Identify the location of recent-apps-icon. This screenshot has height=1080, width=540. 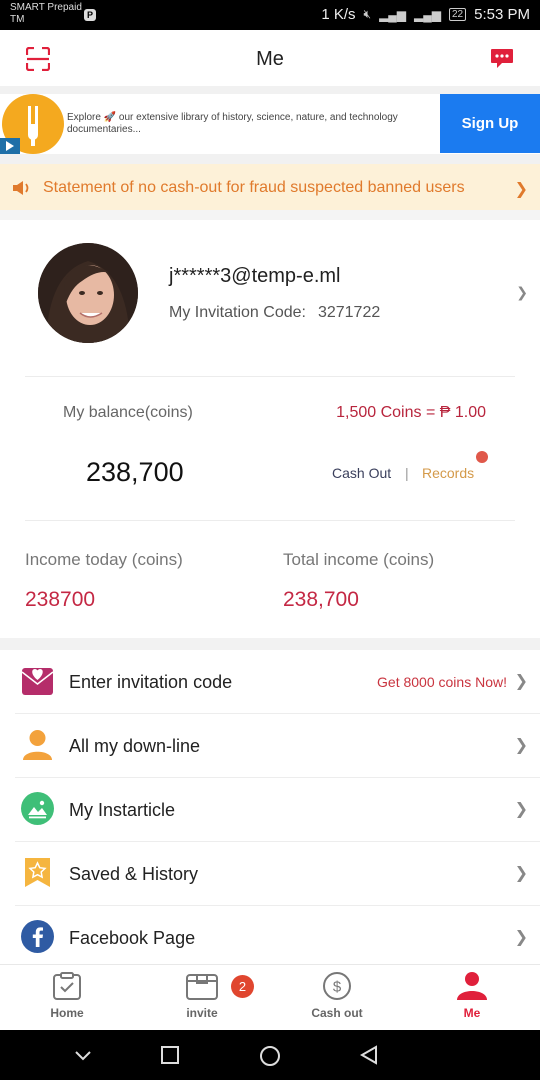
(170, 1055).